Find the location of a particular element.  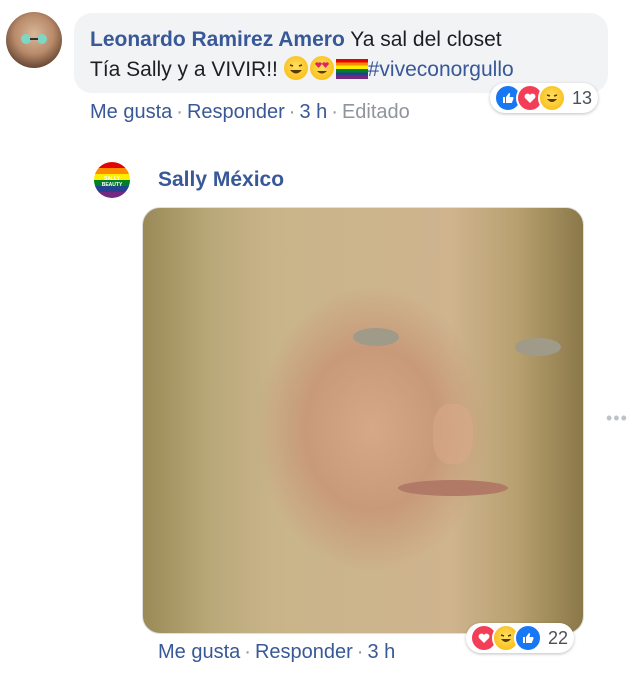

hashtag-link: #viveconorgullo is located at coordinates (441, 69).